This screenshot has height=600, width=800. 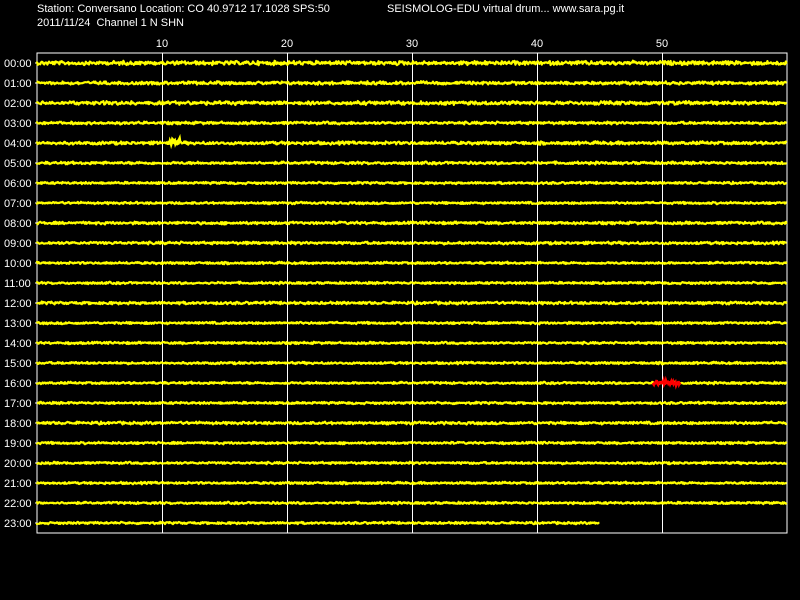 I want to click on x-tick-label: 10, so click(x=162, y=44).